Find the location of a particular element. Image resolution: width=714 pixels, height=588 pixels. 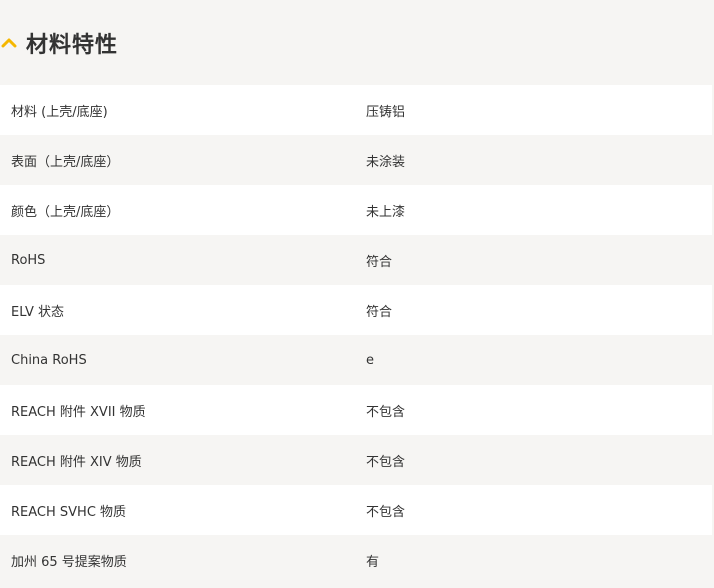

property-value: 有 is located at coordinates (373, 562).